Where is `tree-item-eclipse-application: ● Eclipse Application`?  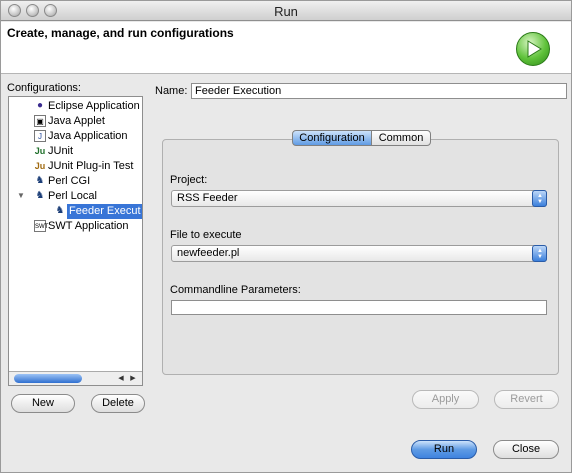 tree-item-eclipse-application: ● Eclipse Application is located at coordinates (75, 106).